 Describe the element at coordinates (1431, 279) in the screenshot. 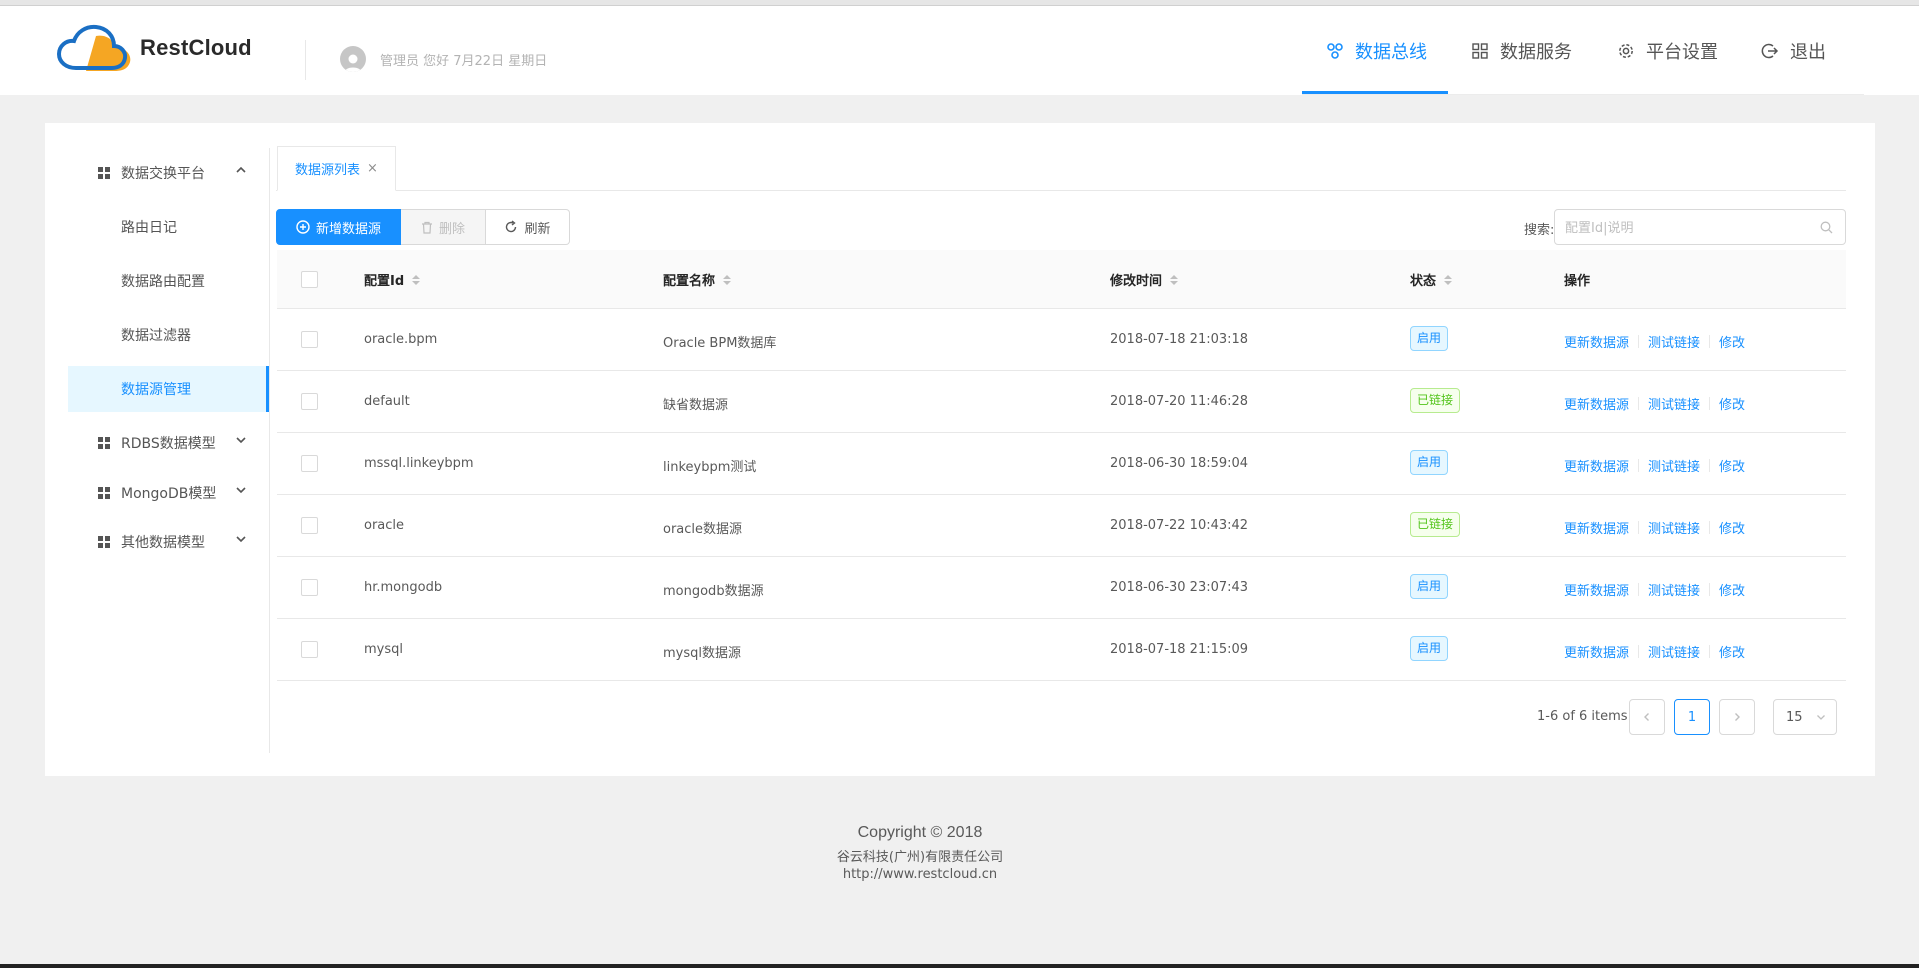

I see `column-header-status: 状态` at that location.